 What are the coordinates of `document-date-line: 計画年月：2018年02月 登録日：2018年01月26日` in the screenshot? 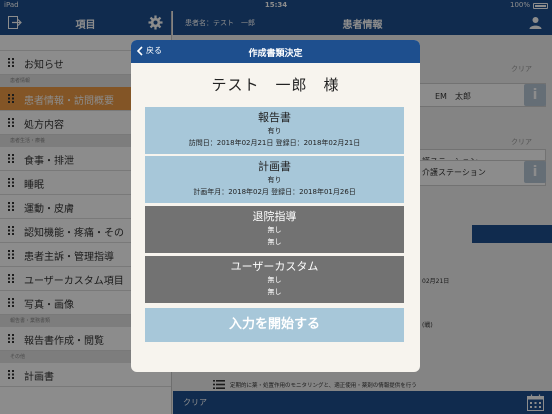 It's located at (274, 192).